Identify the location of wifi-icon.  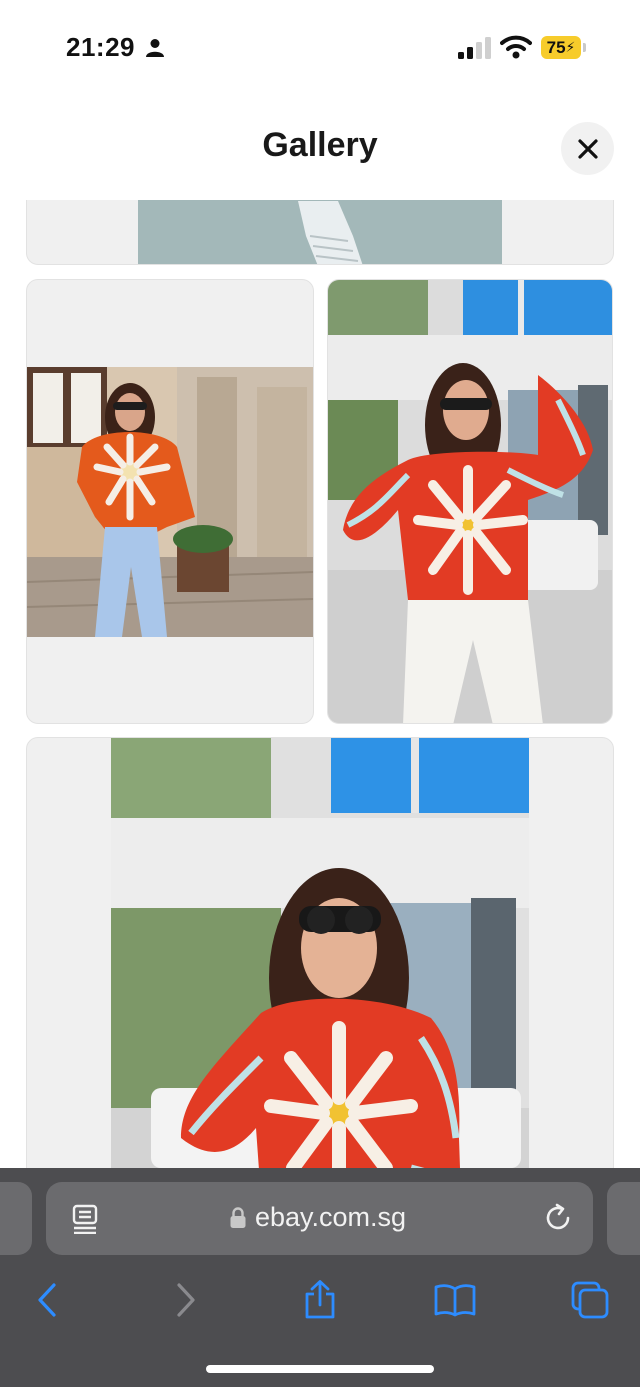
(516, 47).